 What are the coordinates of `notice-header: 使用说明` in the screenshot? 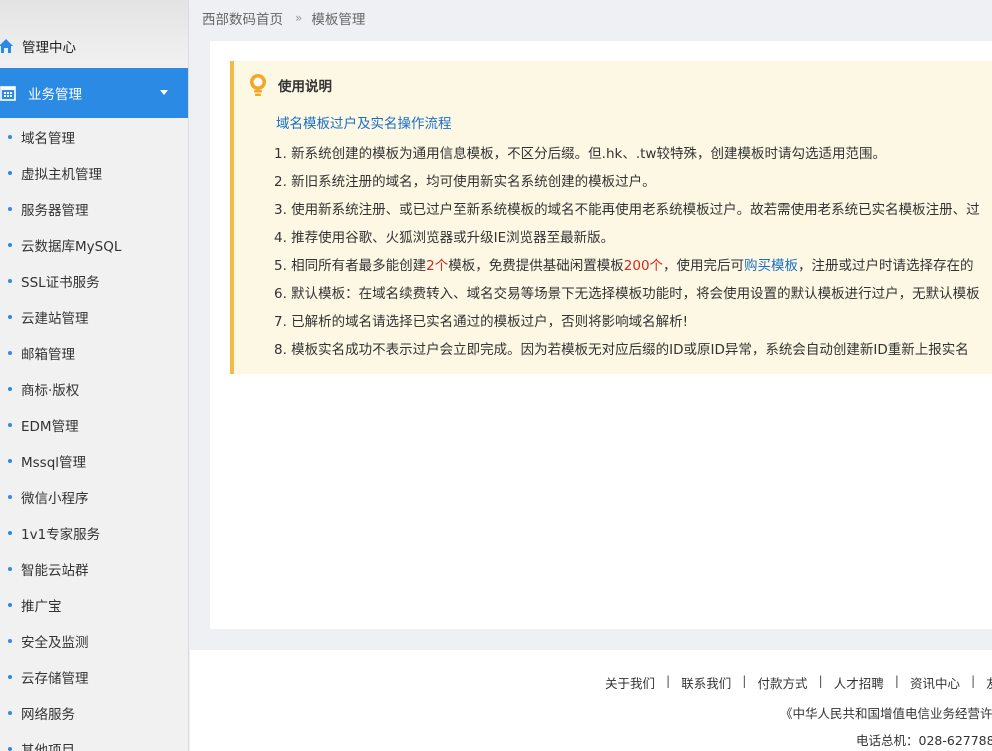 It's located at (290, 85).